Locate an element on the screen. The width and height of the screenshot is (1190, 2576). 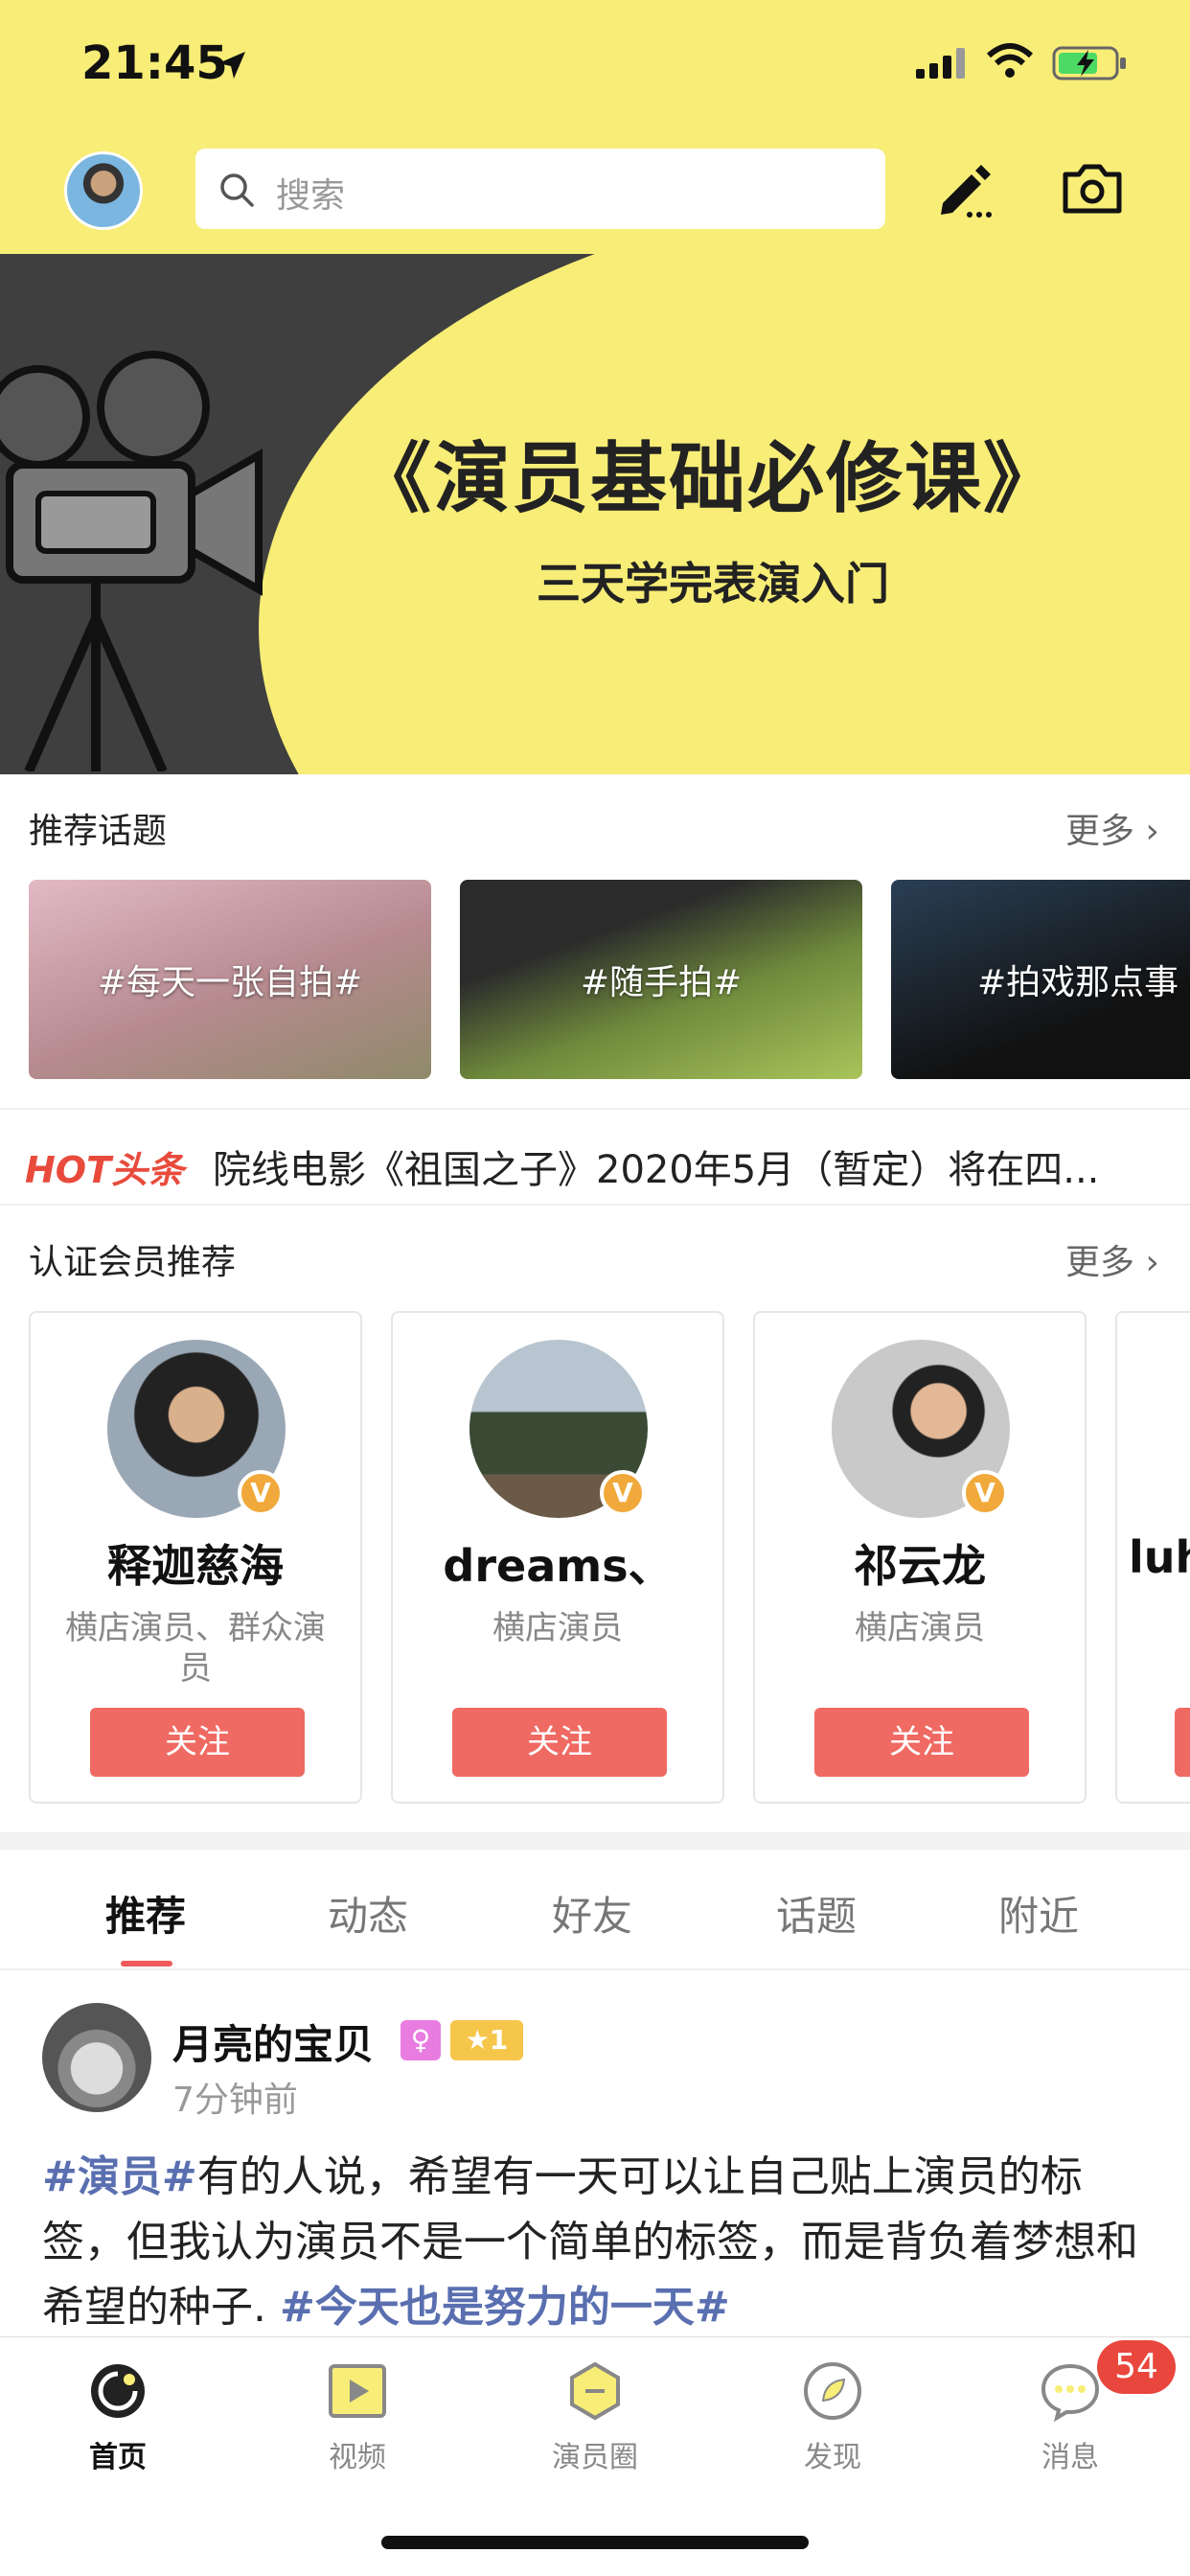
battery-charging-icon is located at coordinates (1089, 63).